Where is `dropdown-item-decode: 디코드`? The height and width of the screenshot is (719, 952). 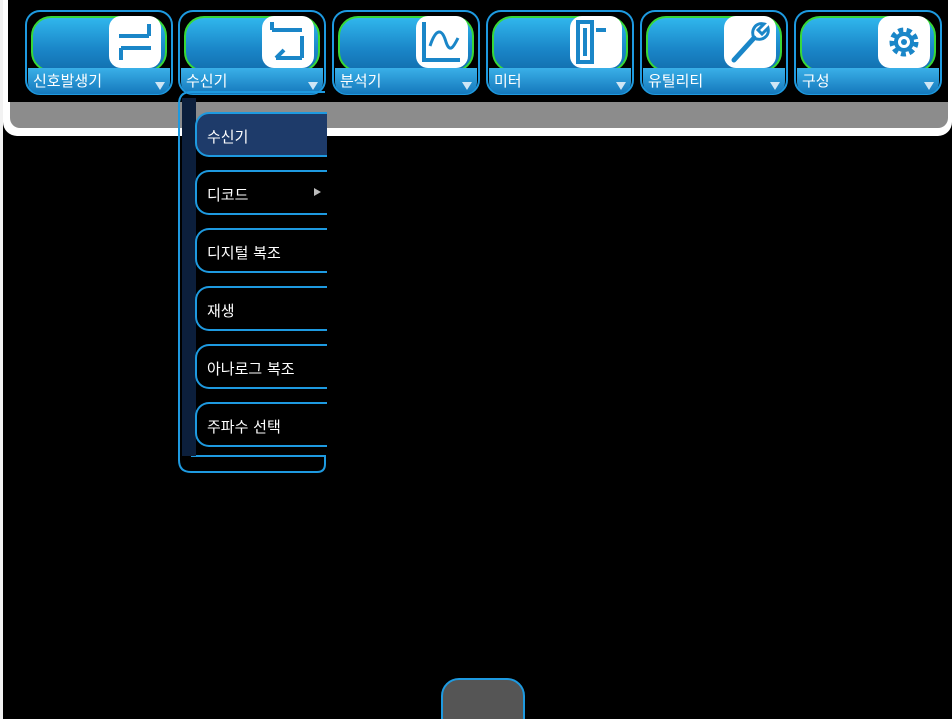 dropdown-item-decode: 디코드 is located at coordinates (261, 192).